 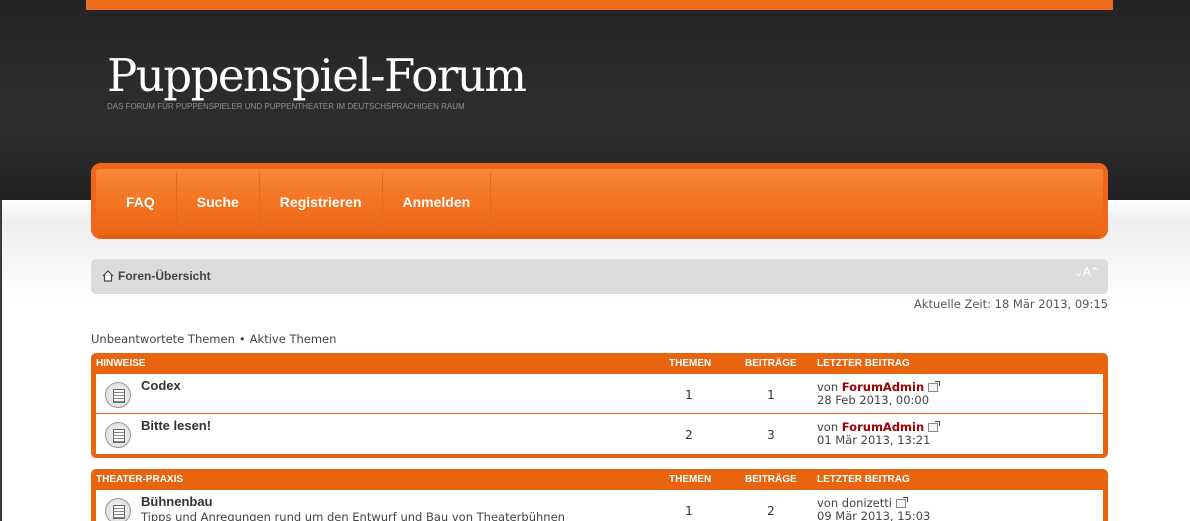 I want to click on forum-posts-count: 2, so click(x=771, y=511).